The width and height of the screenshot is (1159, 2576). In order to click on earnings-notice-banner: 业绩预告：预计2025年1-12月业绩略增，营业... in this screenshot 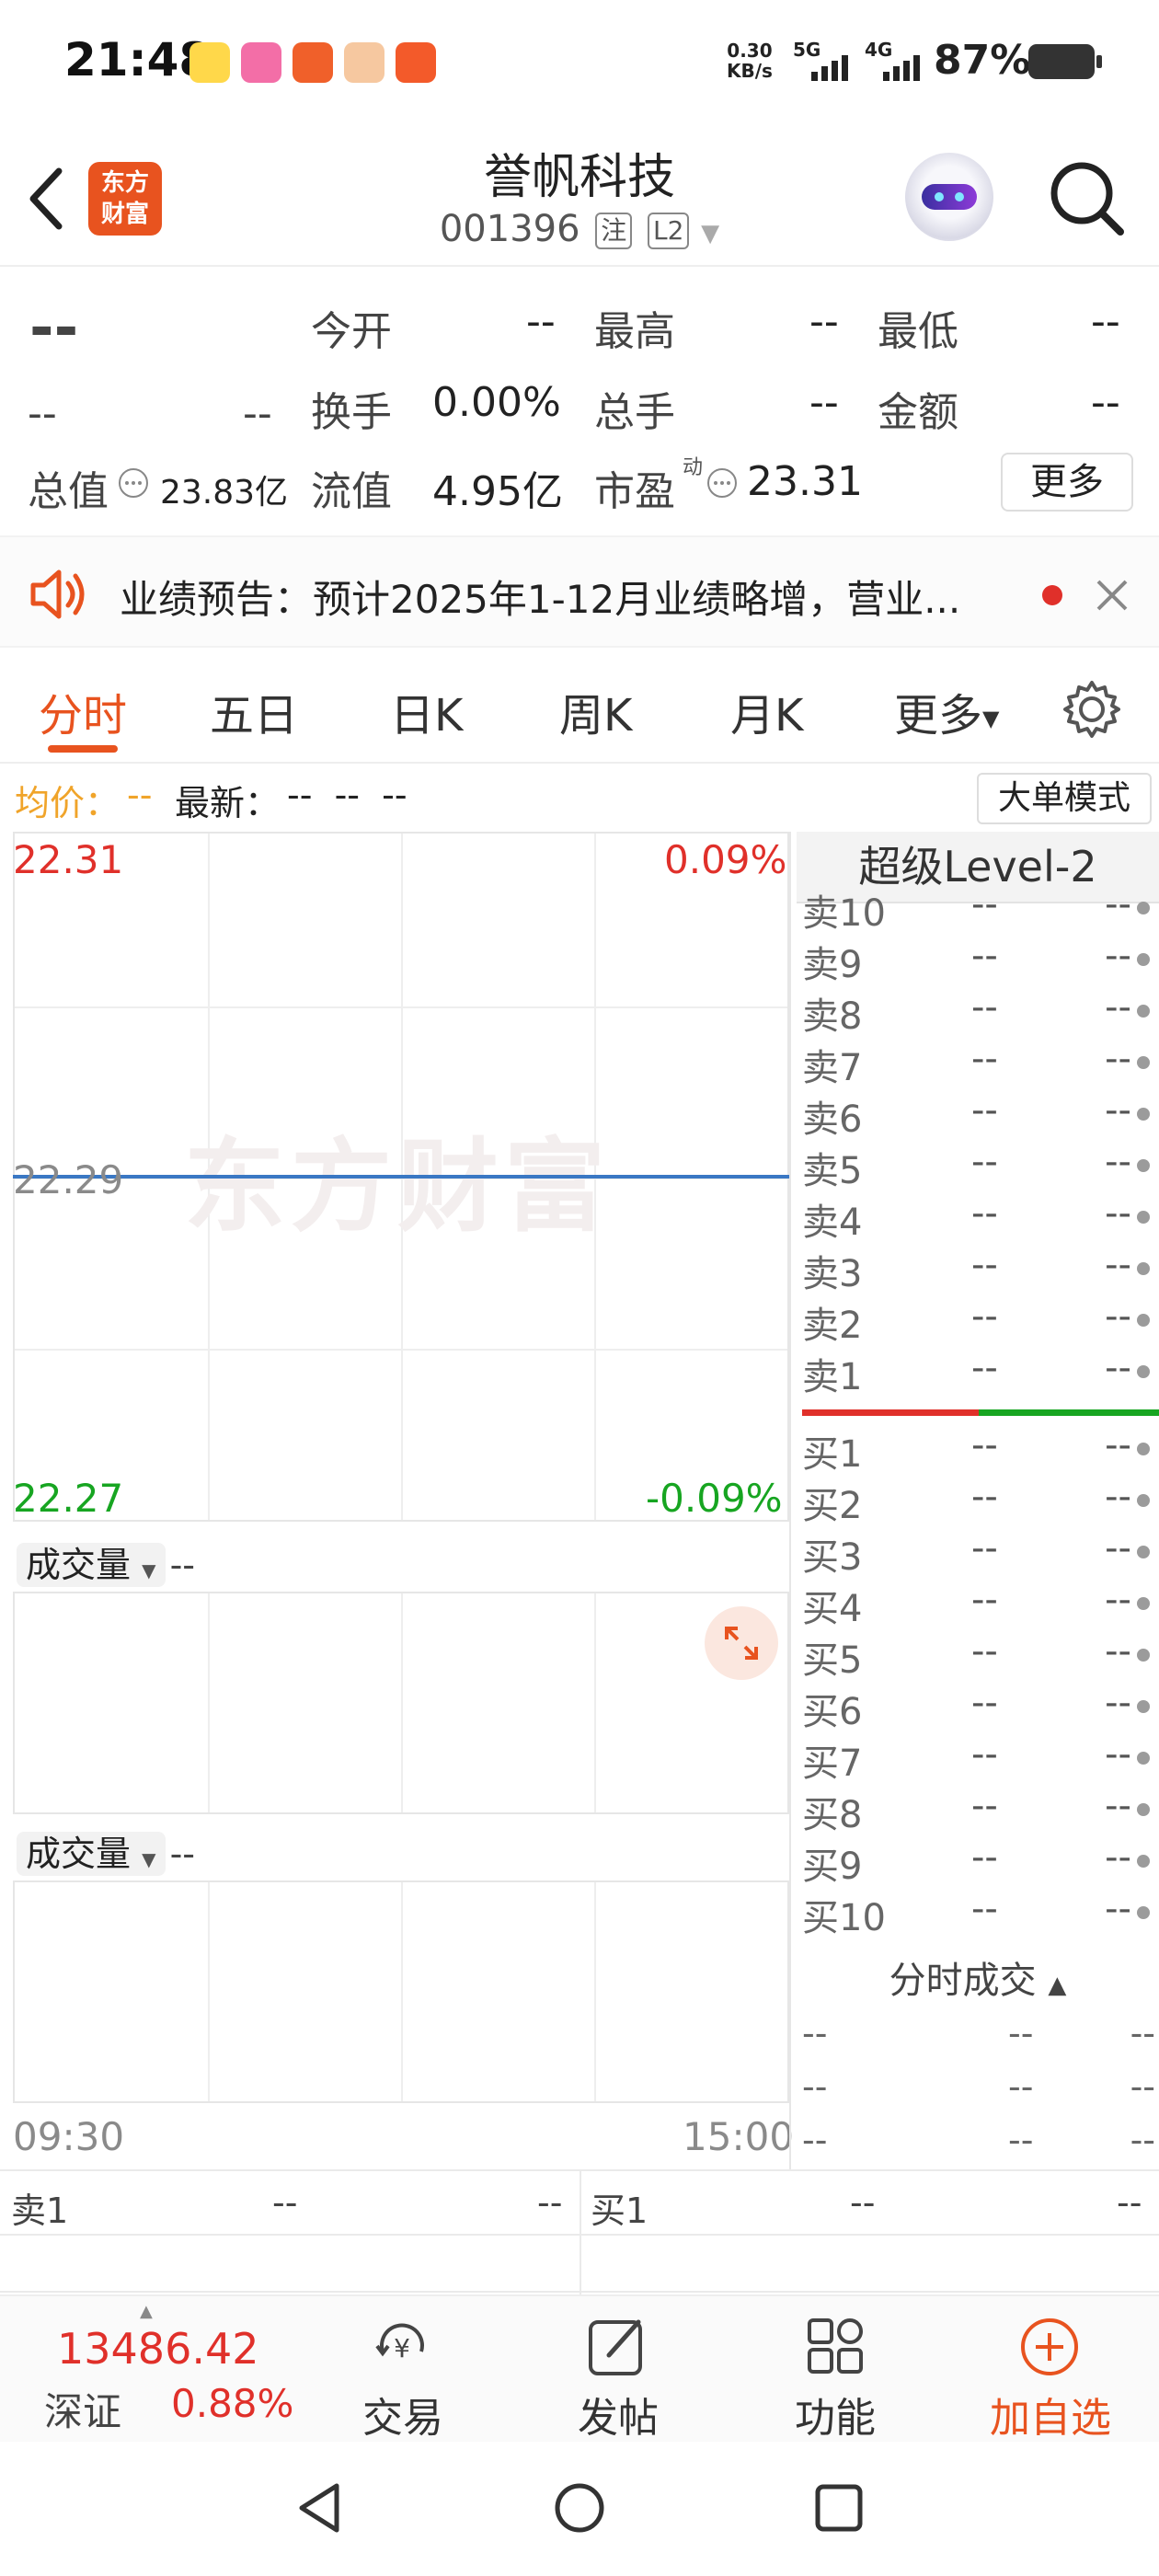, I will do `click(579, 591)`.